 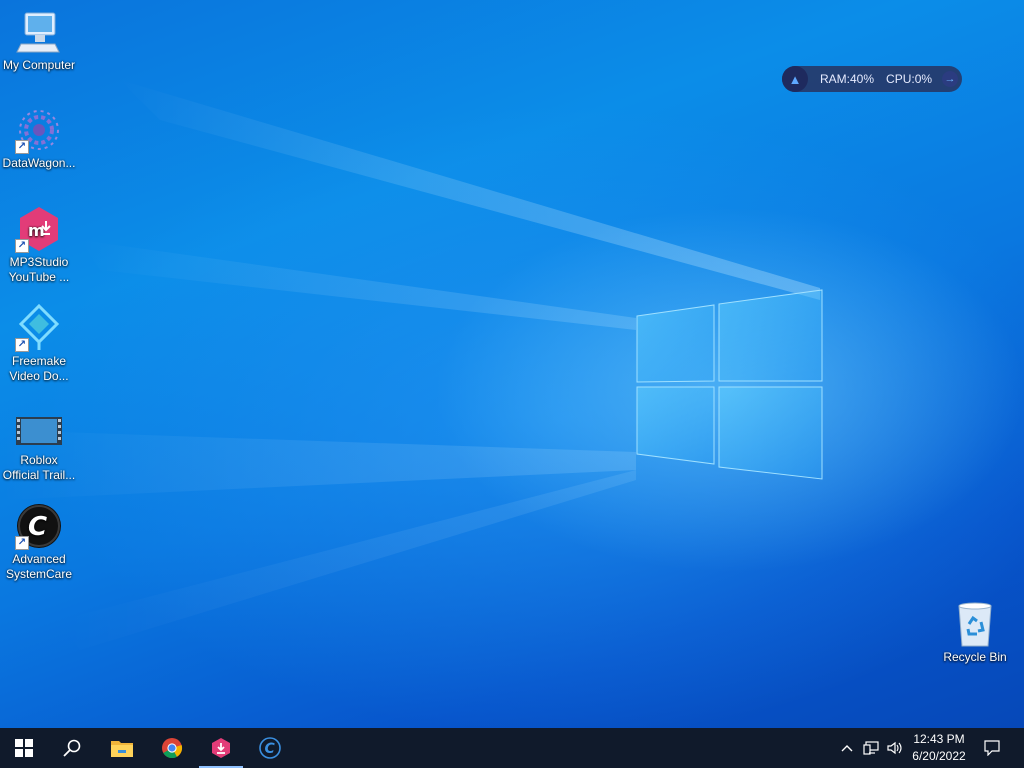 I want to click on start-button, so click(x=24, y=748).